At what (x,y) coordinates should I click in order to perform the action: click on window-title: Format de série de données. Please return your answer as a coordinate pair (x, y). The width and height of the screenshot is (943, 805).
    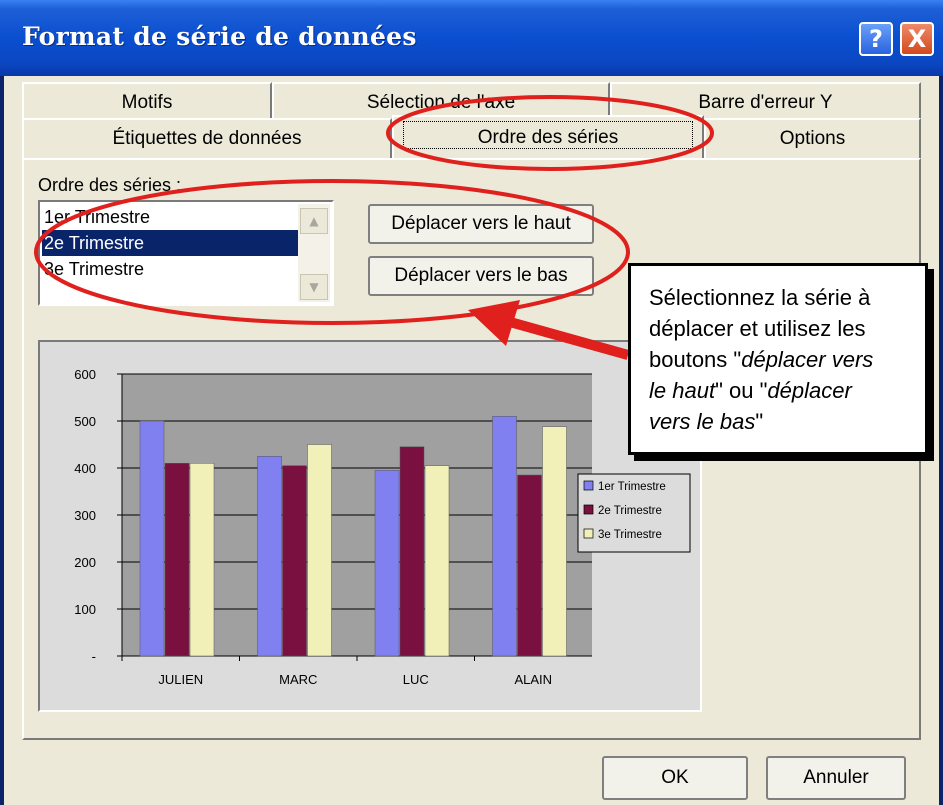
    Looking at the image, I should click on (219, 36).